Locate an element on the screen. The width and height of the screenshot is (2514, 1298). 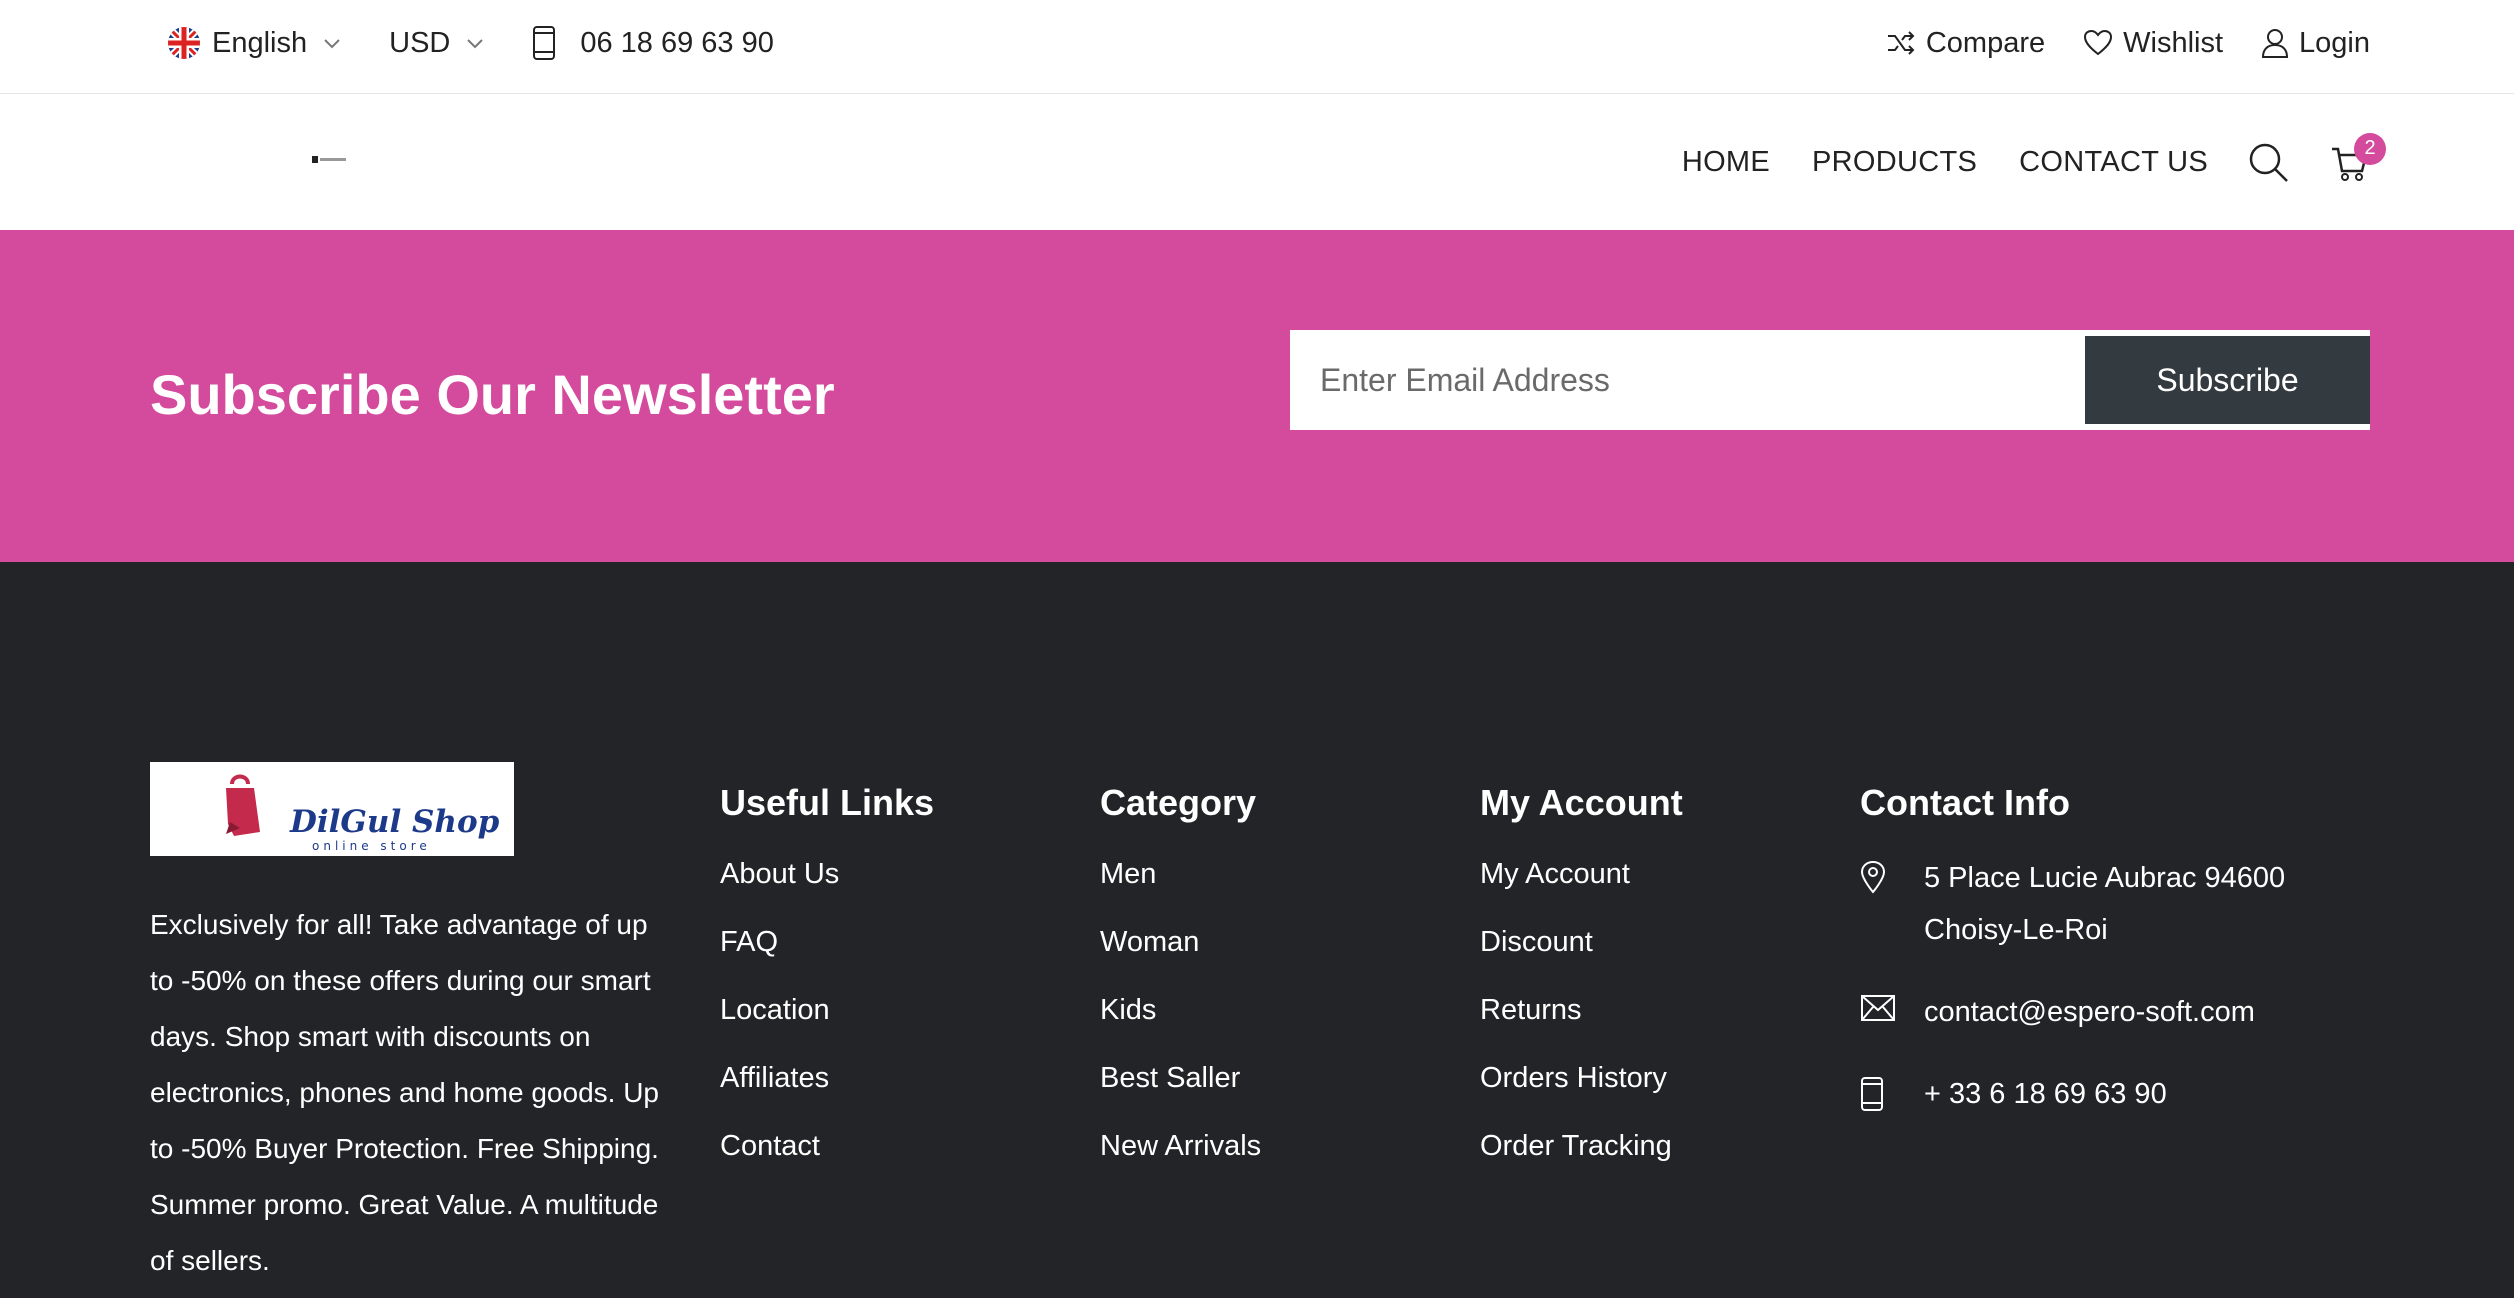
category-heading: Category is located at coordinates (1178, 802).